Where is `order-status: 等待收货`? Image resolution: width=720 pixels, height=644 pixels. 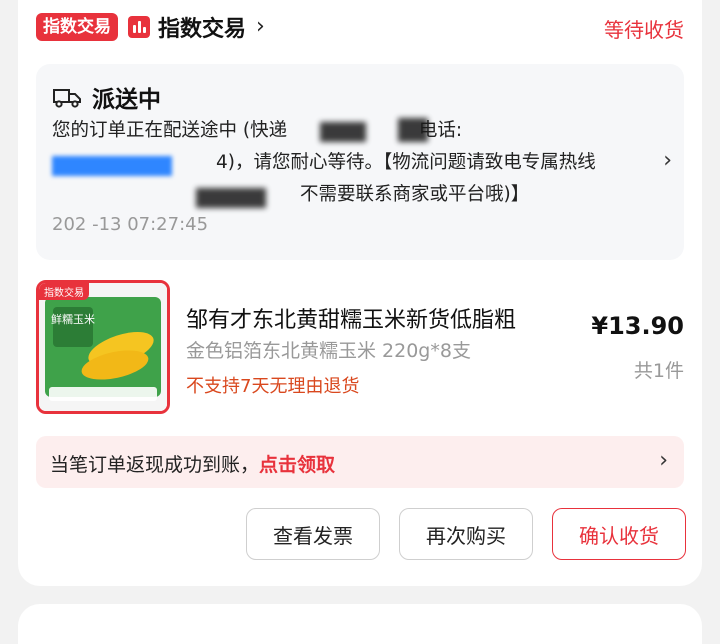 order-status: 等待收货 is located at coordinates (644, 30).